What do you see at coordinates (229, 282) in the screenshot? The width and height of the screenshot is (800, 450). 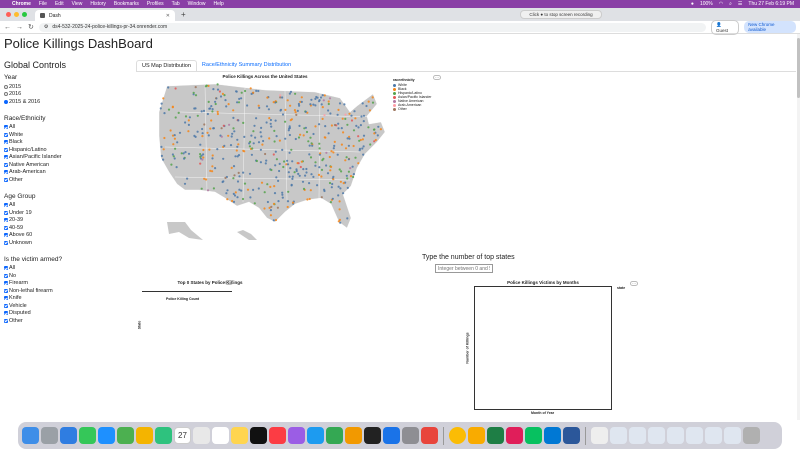 I see `bar-actions-button: ···` at bounding box center [229, 282].